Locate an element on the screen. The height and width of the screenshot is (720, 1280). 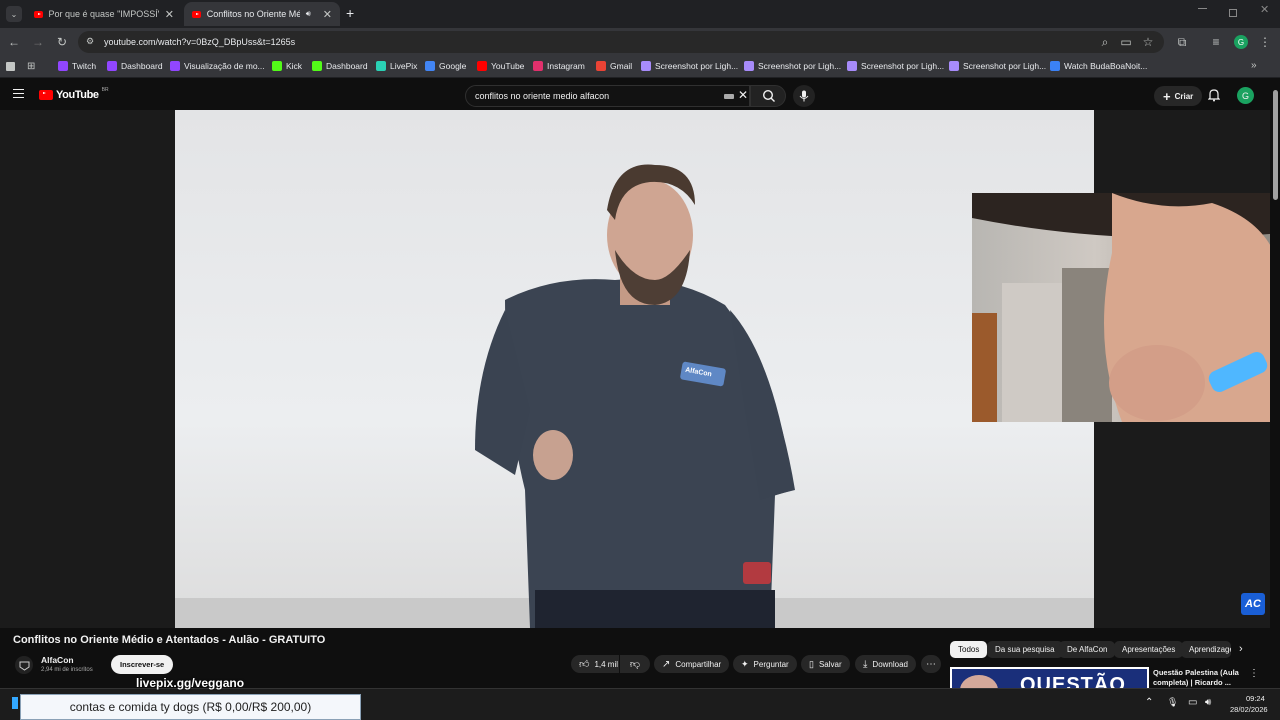
chip-all: Todos is located at coordinates (969, 649).